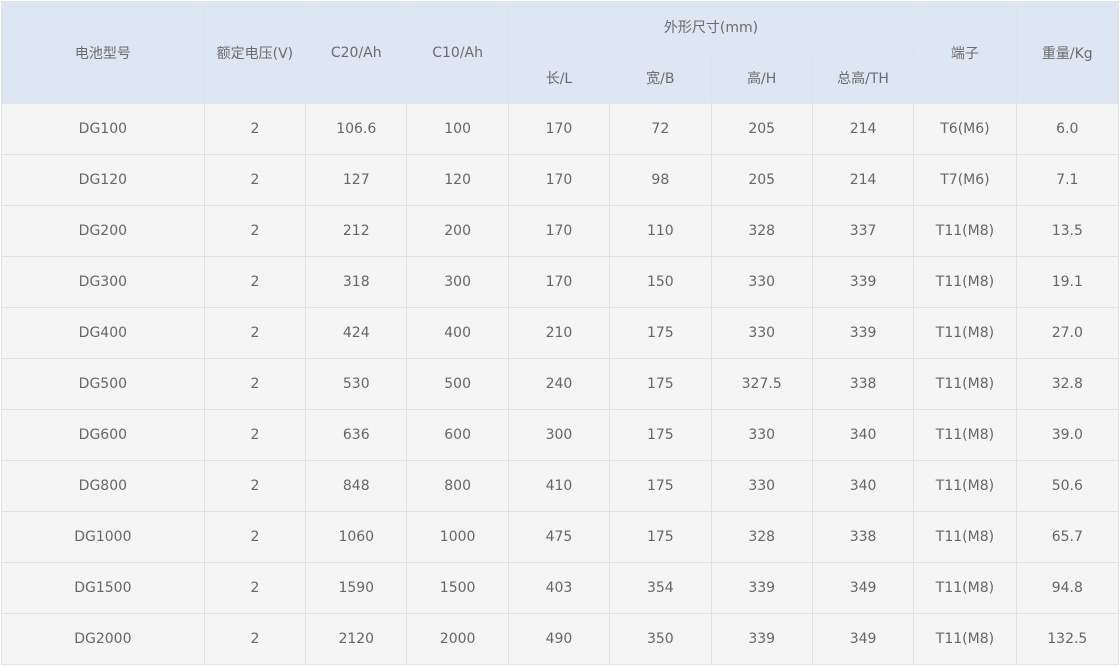  Describe the element at coordinates (761, 537) in the screenshot. I see `cell-height: 328` at that location.